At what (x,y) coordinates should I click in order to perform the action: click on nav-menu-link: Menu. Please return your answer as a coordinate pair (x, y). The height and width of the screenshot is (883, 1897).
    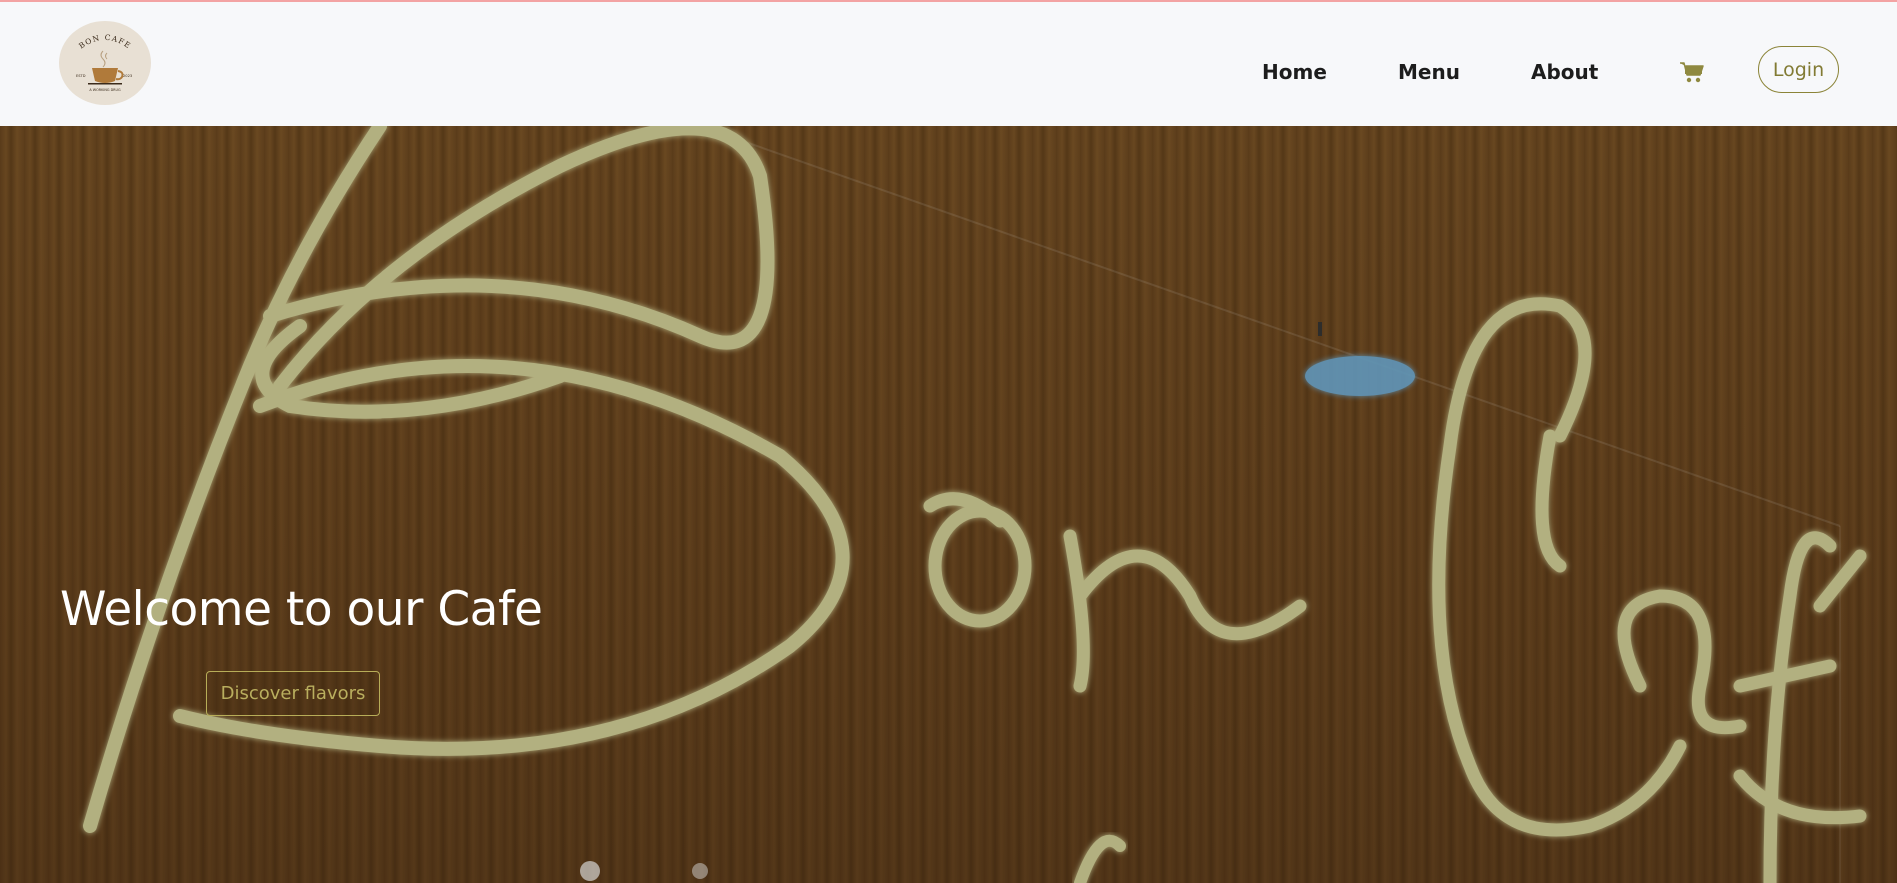
    Looking at the image, I should click on (1429, 72).